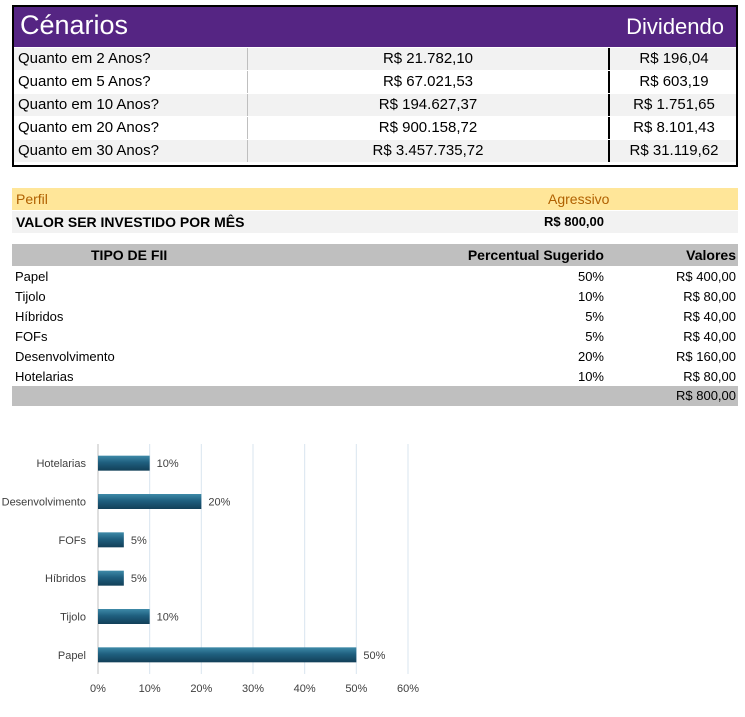 Image resolution: width=745 pixels, height=717 pixels. Describe the element at coordinates (124, 616) in the screenshot. I see `bar-tijolo` at that location.